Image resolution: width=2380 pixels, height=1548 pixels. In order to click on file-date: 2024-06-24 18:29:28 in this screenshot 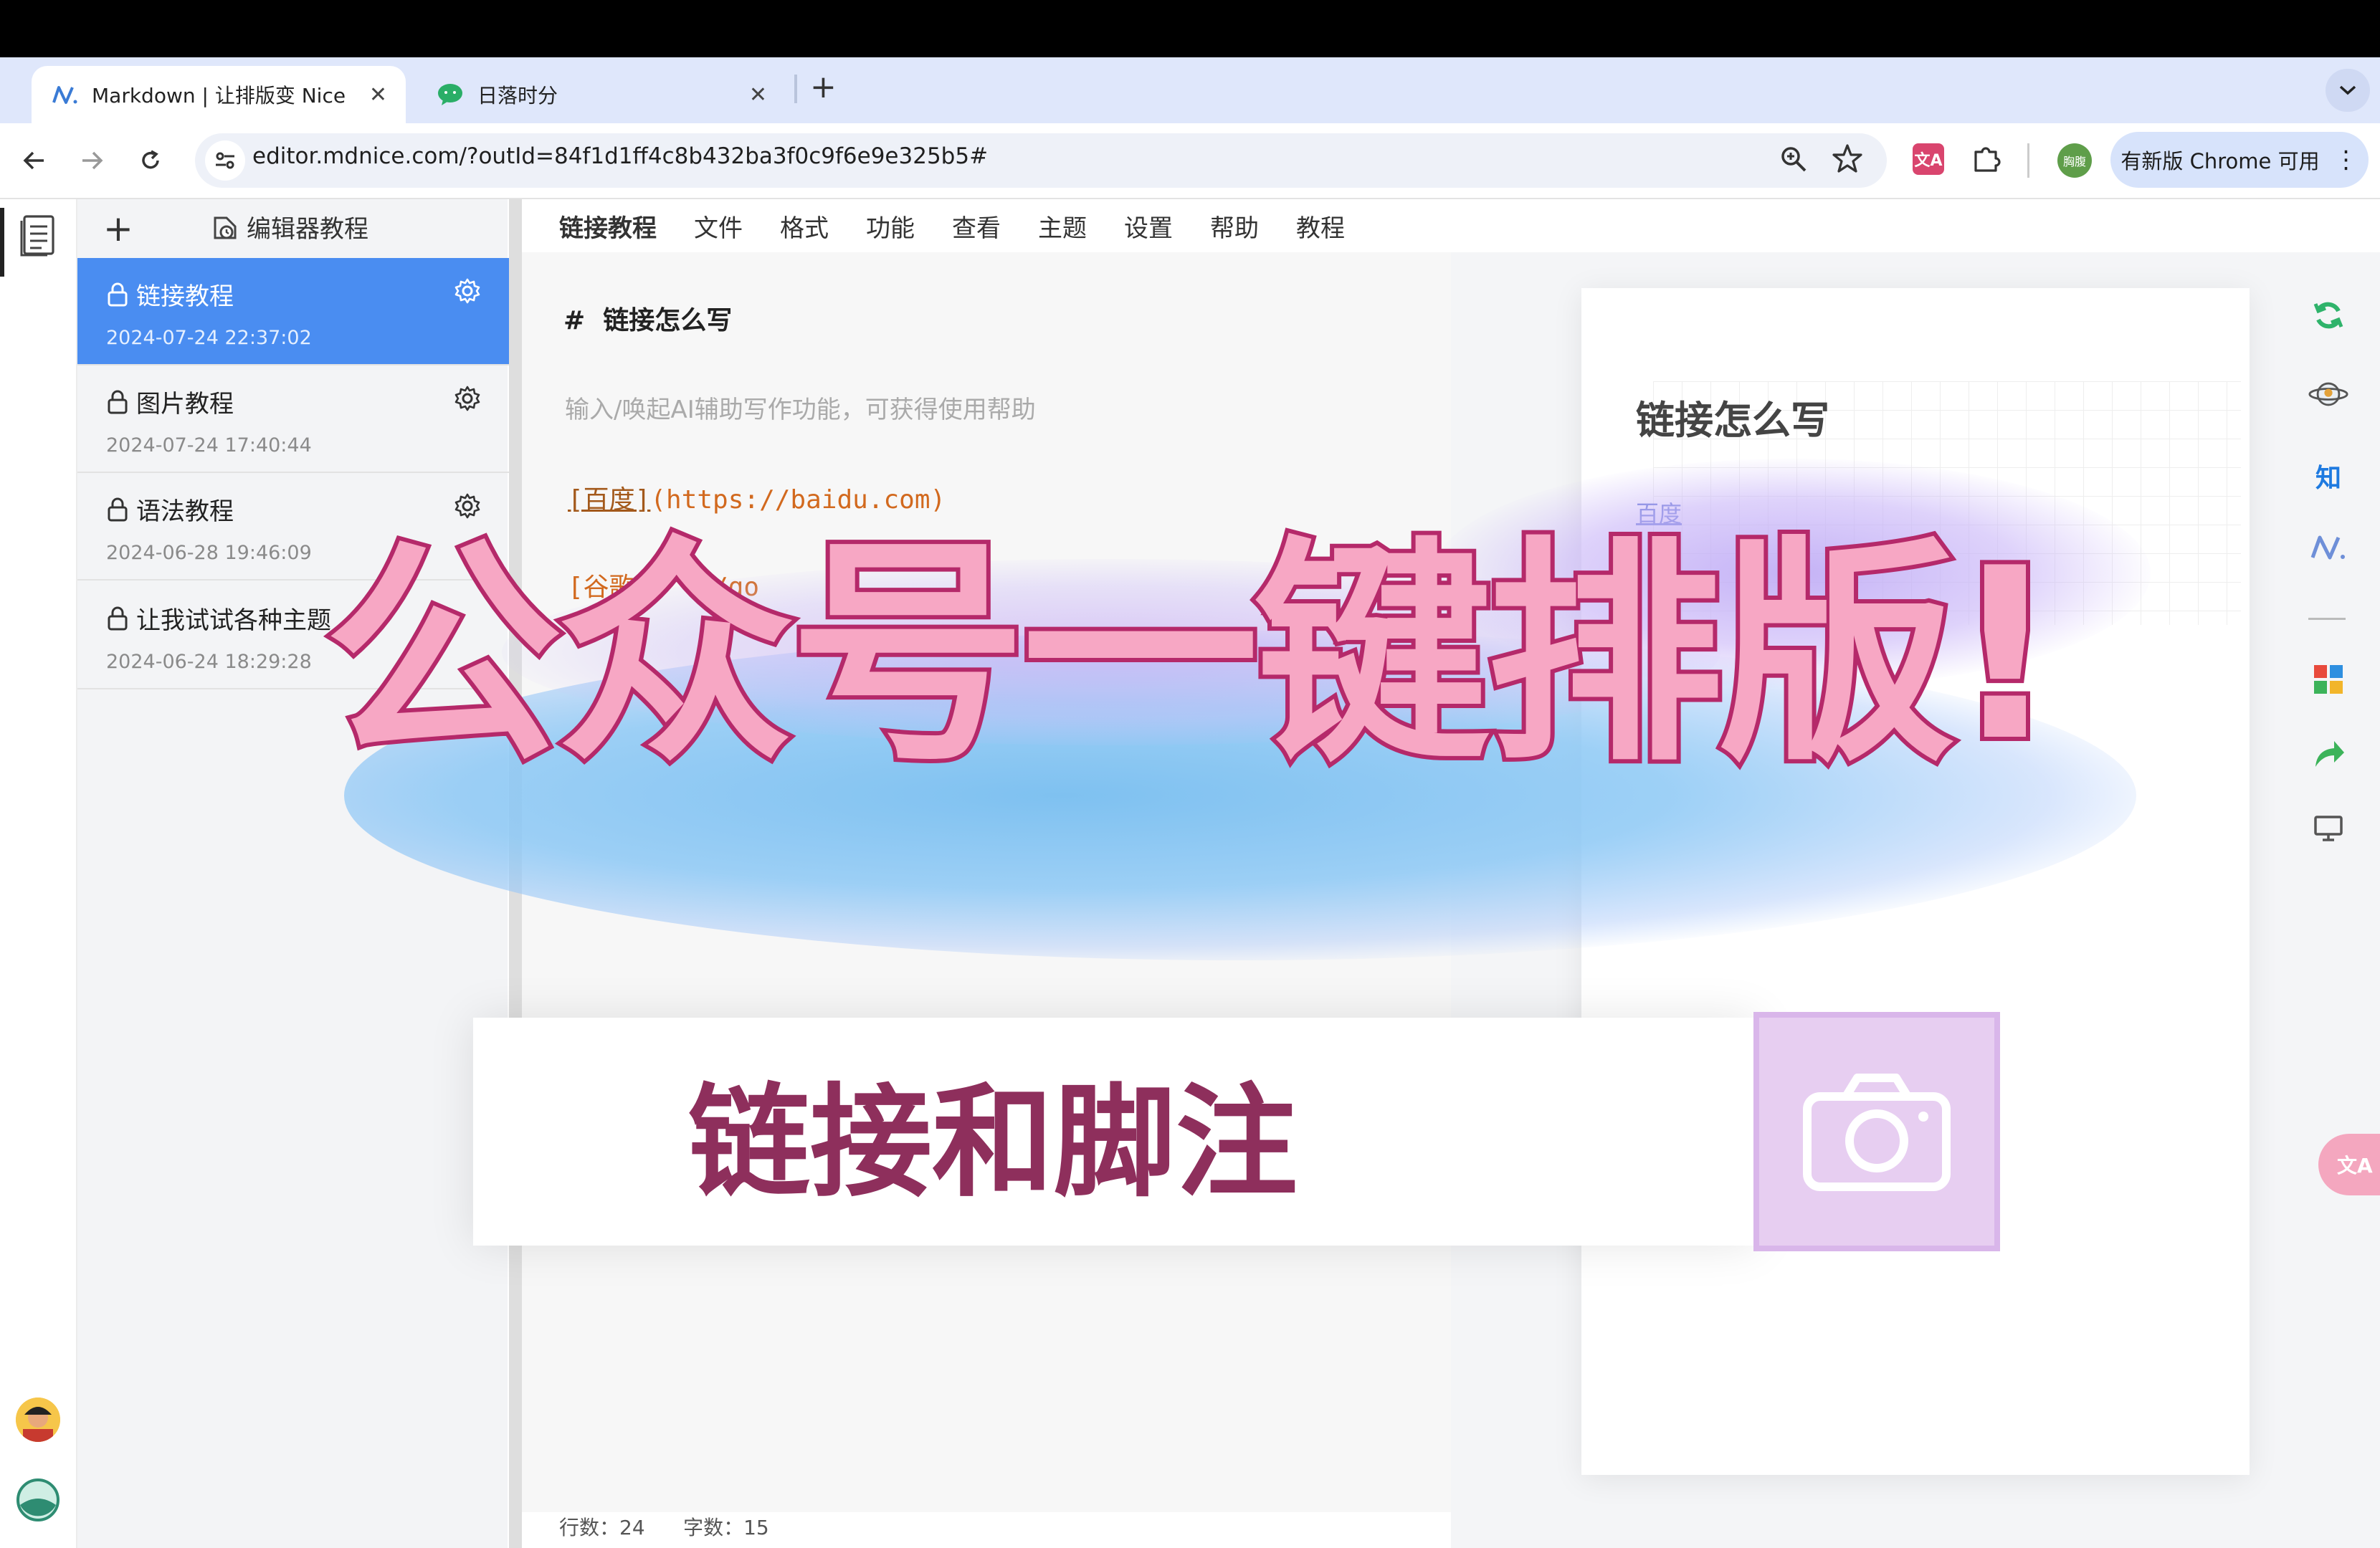, I will do `click(209, 662)`.